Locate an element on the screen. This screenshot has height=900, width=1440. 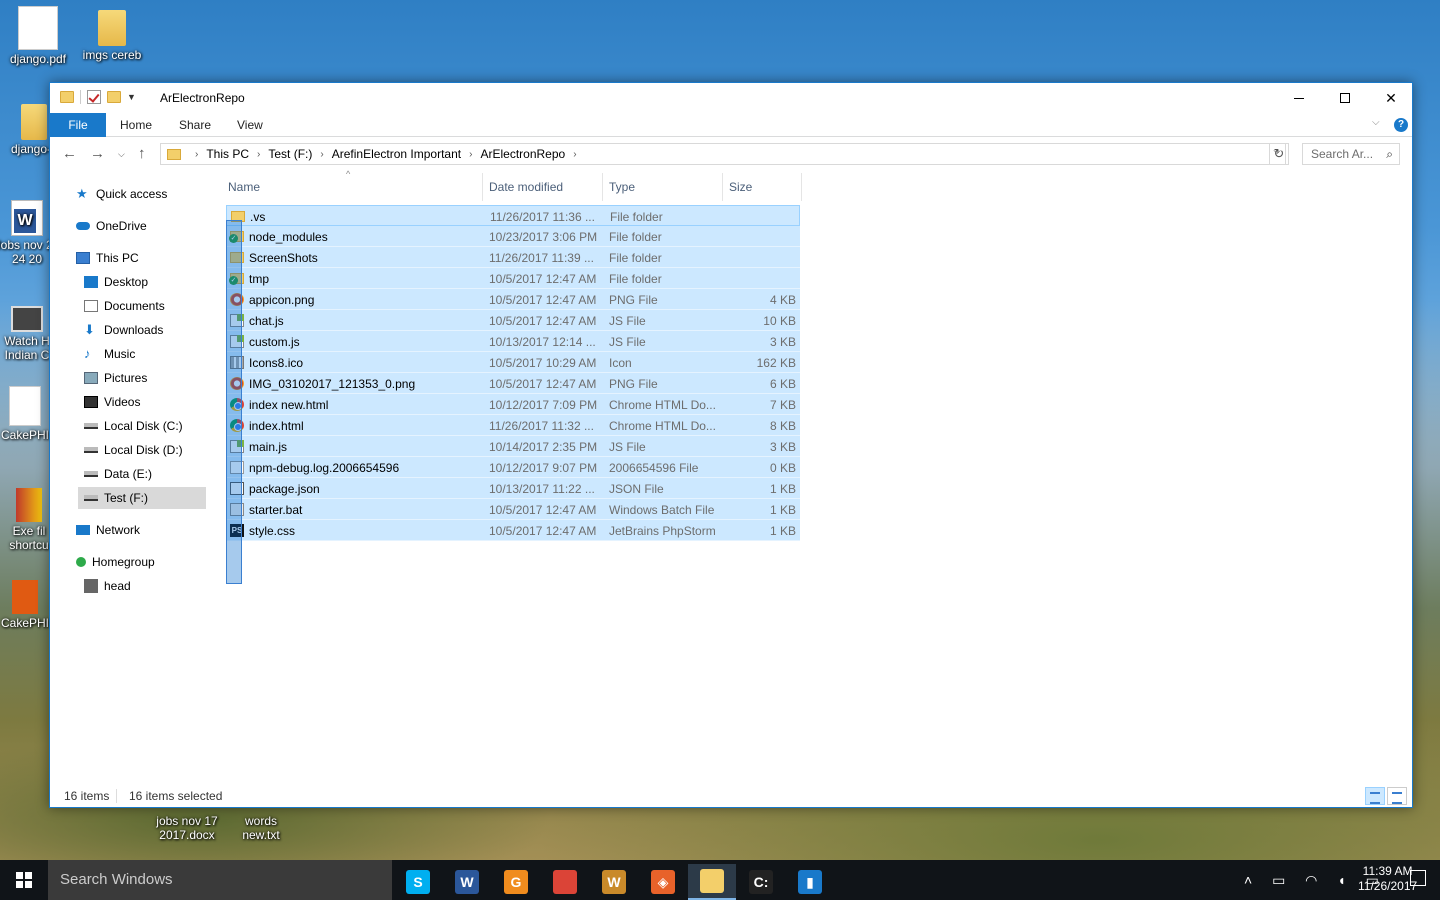
refresh-button: ↻ is located at coordinates (1279, 154).